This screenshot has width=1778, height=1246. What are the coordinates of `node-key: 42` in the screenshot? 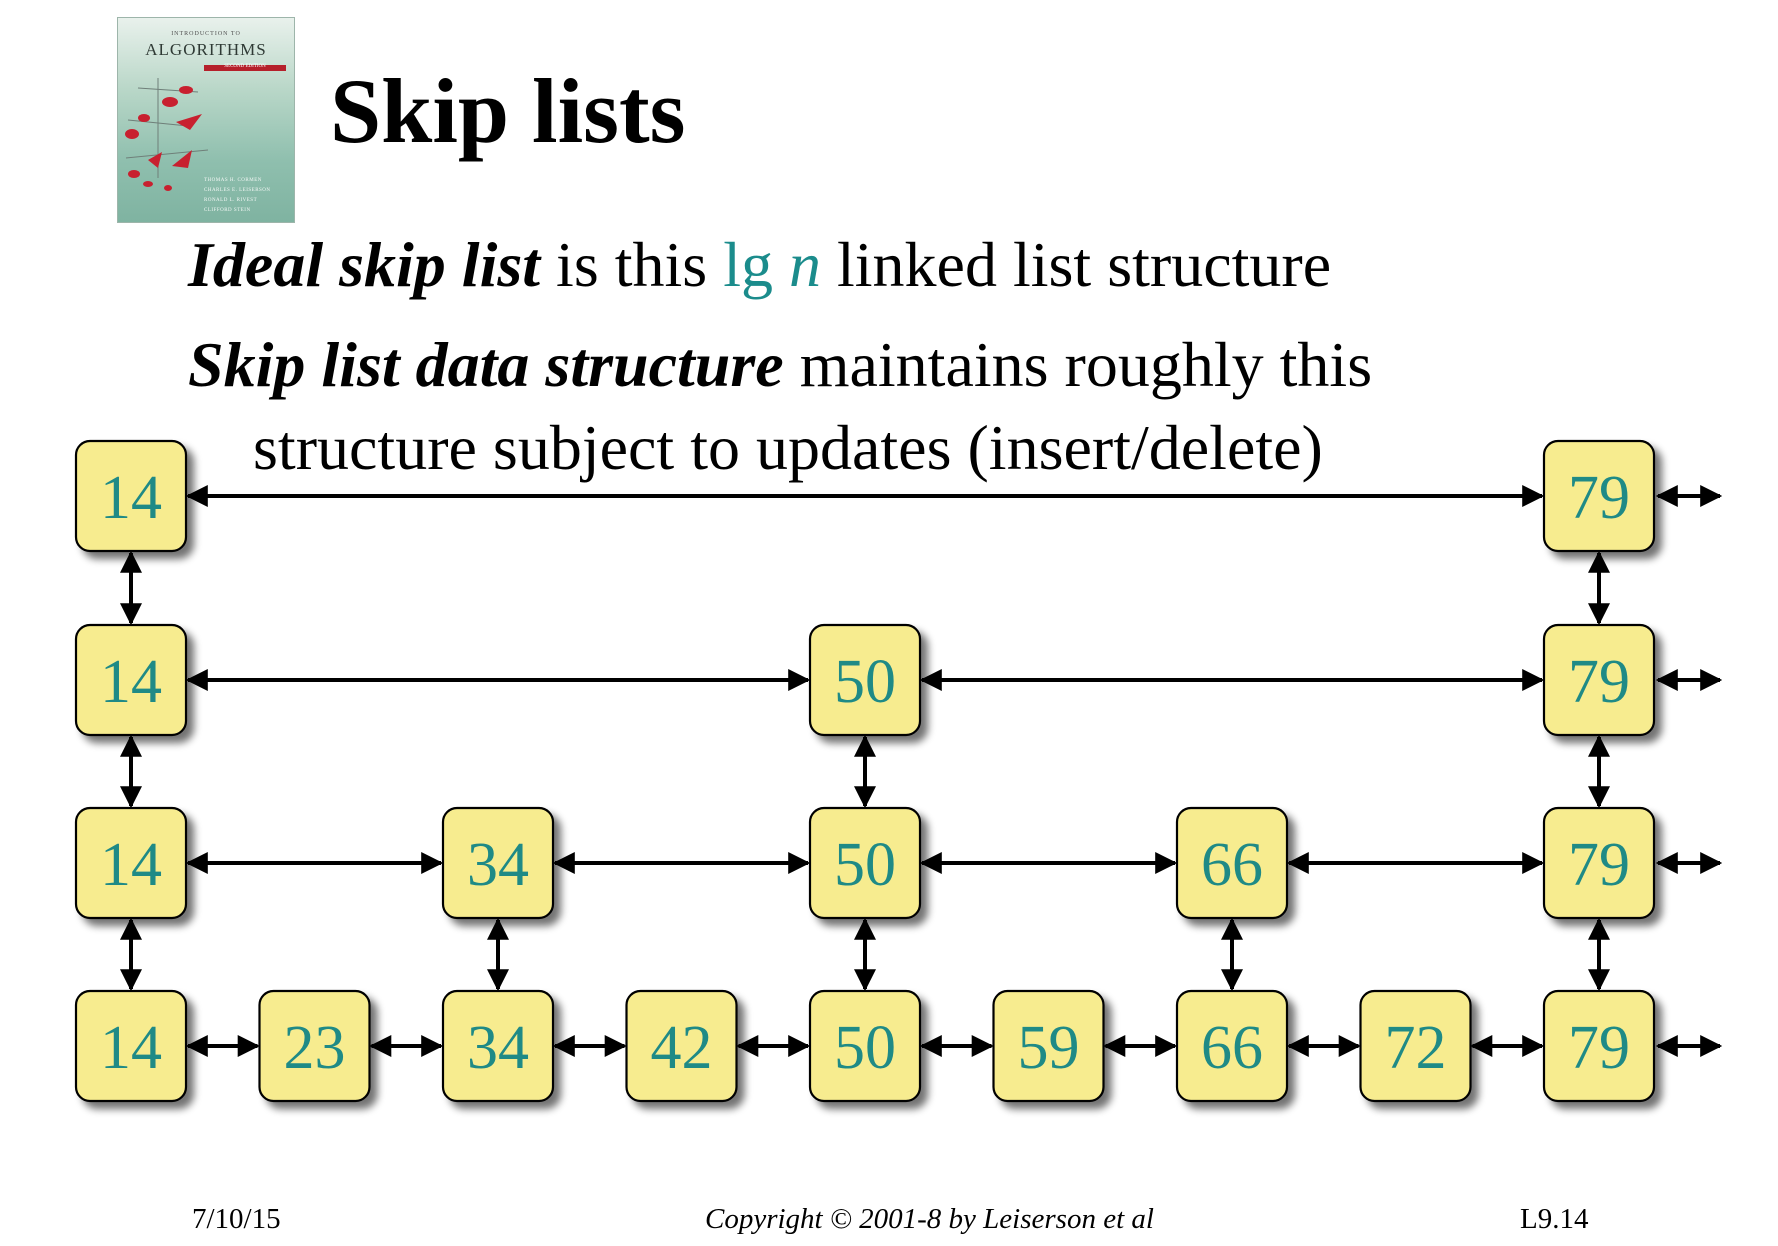 It's located at (682, 1048).